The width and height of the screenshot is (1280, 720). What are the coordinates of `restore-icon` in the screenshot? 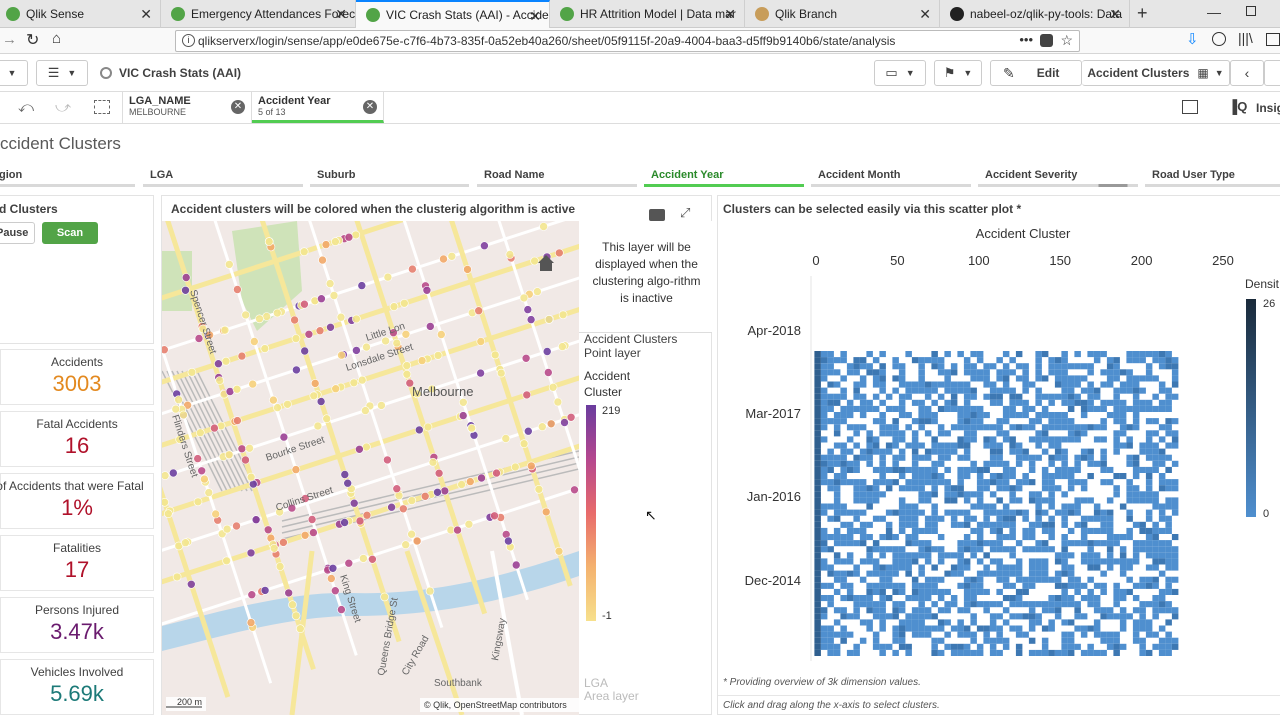 It's located at (1251, 11).